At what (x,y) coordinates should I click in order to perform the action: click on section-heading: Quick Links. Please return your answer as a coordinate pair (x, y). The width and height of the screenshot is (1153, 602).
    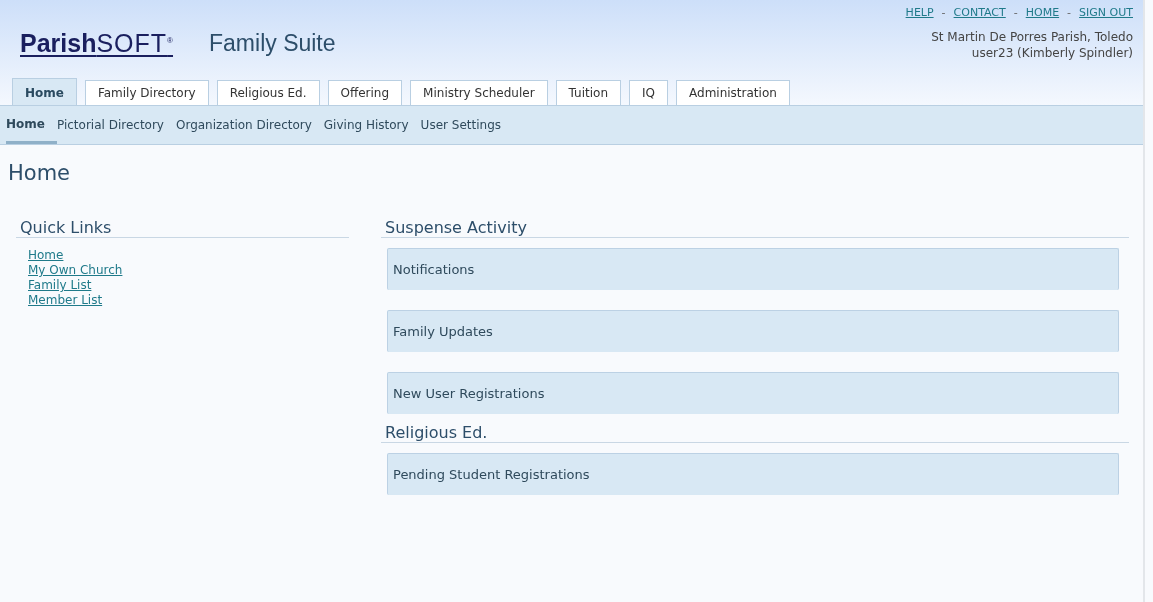
    Looking at the image, I should click on (182, 228).